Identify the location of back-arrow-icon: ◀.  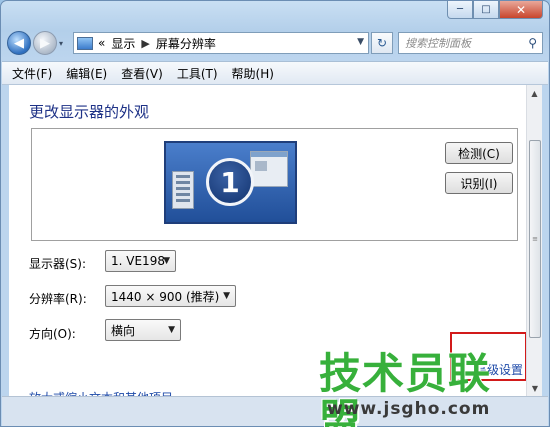
(19, 43).